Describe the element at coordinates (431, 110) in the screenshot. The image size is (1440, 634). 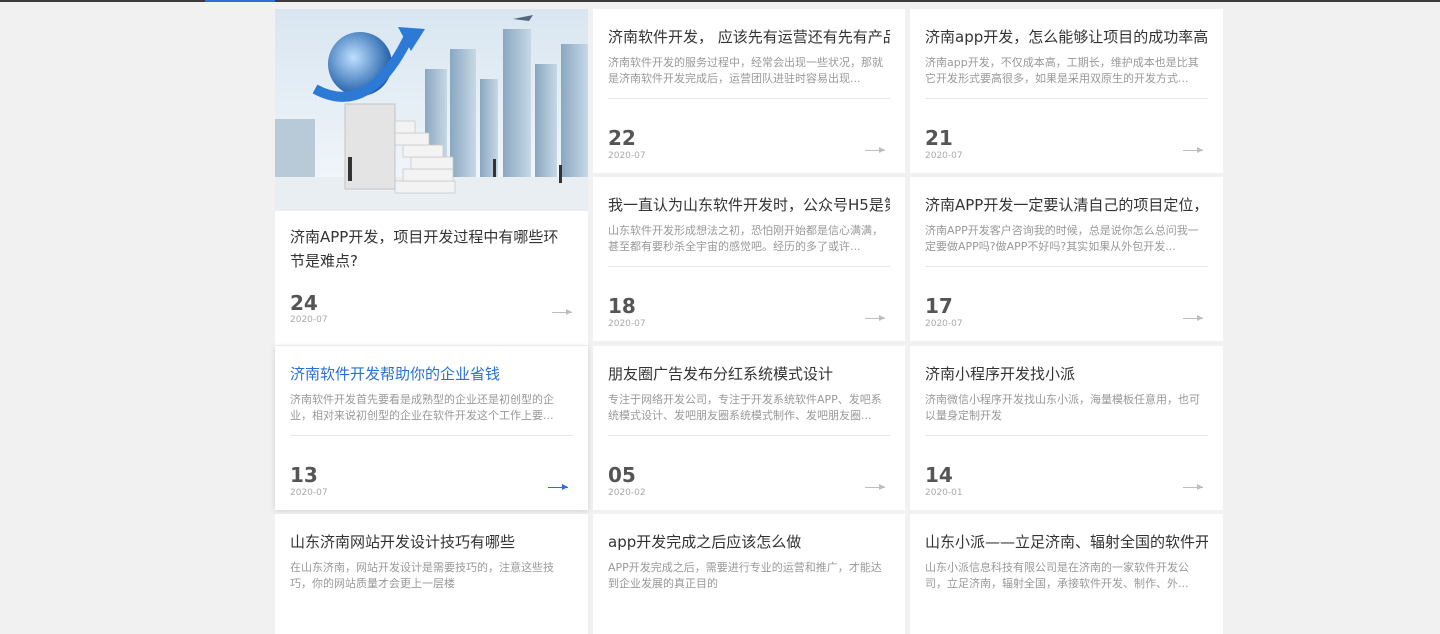
I see `featured-image` at that location.